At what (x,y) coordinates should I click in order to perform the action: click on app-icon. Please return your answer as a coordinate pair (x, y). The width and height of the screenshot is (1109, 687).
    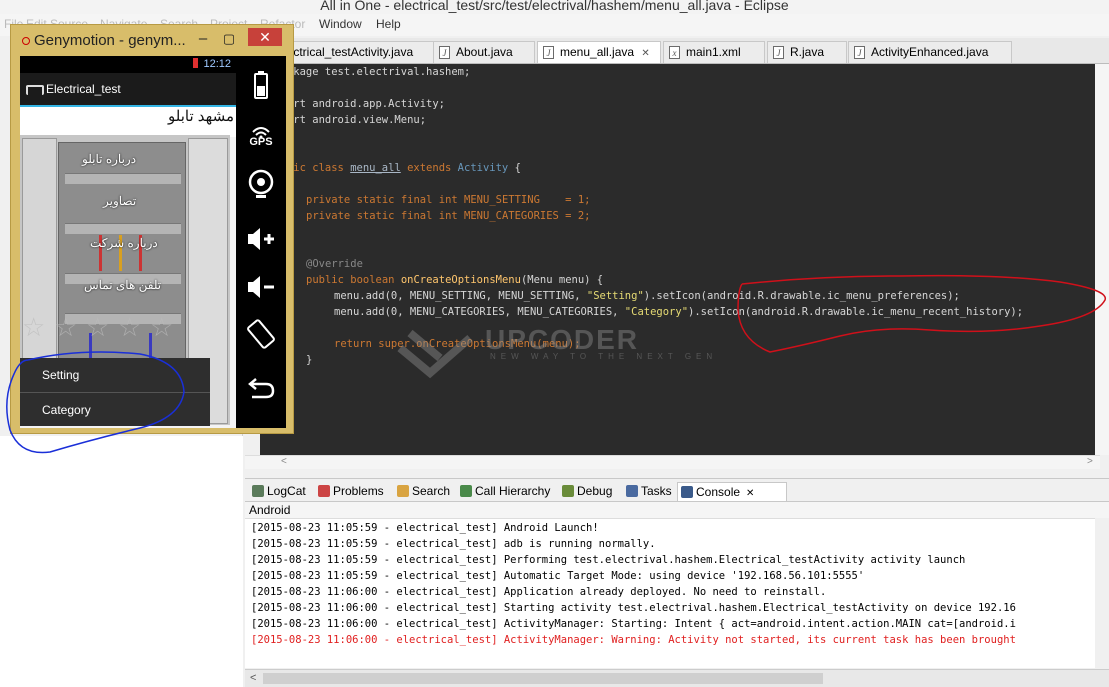
    Looking at the image, I should click on (35, 90).